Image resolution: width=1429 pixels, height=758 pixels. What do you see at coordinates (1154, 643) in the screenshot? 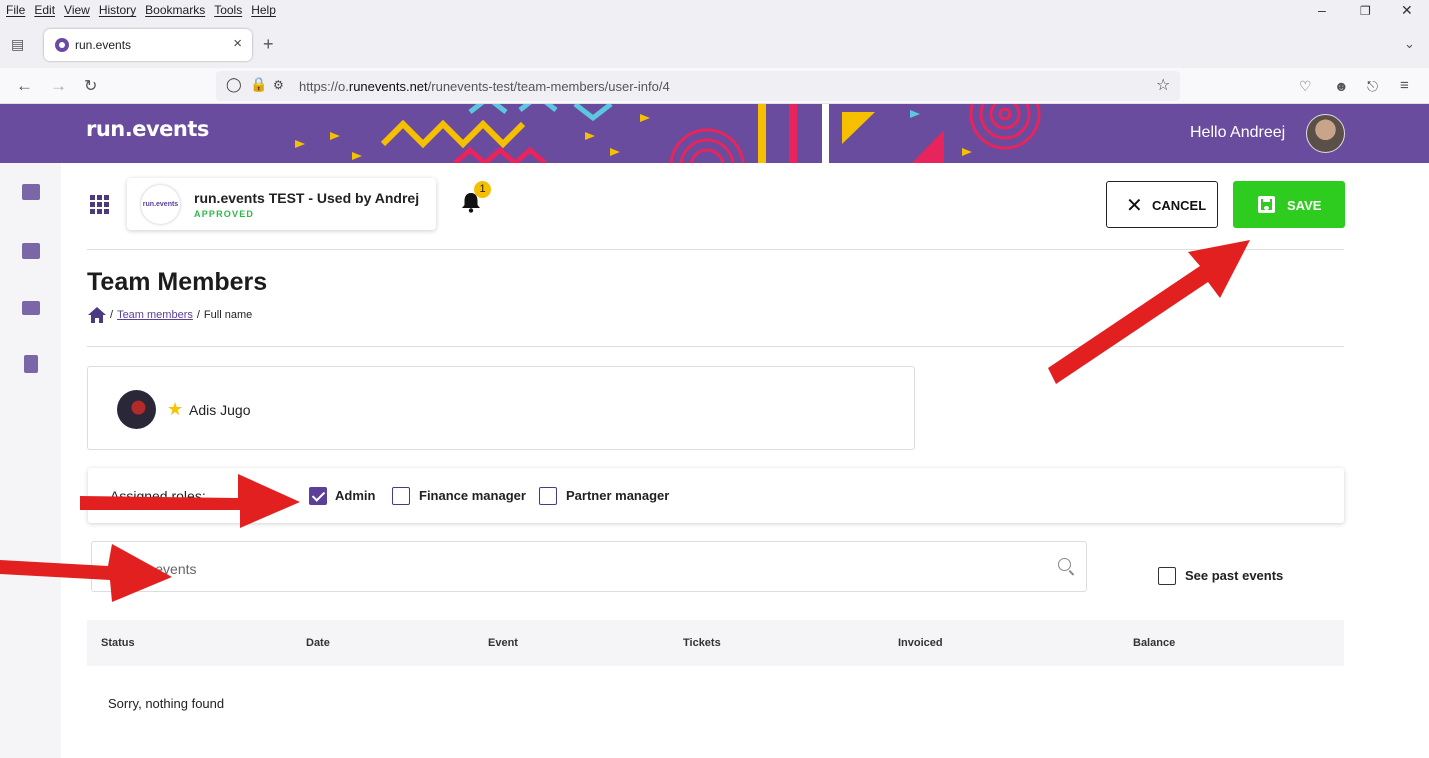
I see `column-balance: Balance` at bounding box center [1154, 643].